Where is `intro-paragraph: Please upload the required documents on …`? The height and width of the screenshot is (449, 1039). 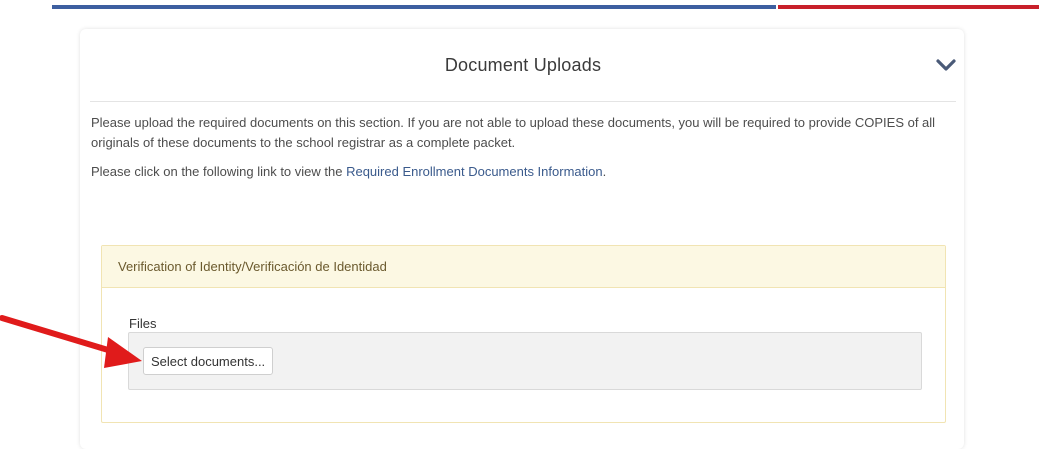
intro-paragraph: Please upload the required documents on … is located at coordinates (513, 132).